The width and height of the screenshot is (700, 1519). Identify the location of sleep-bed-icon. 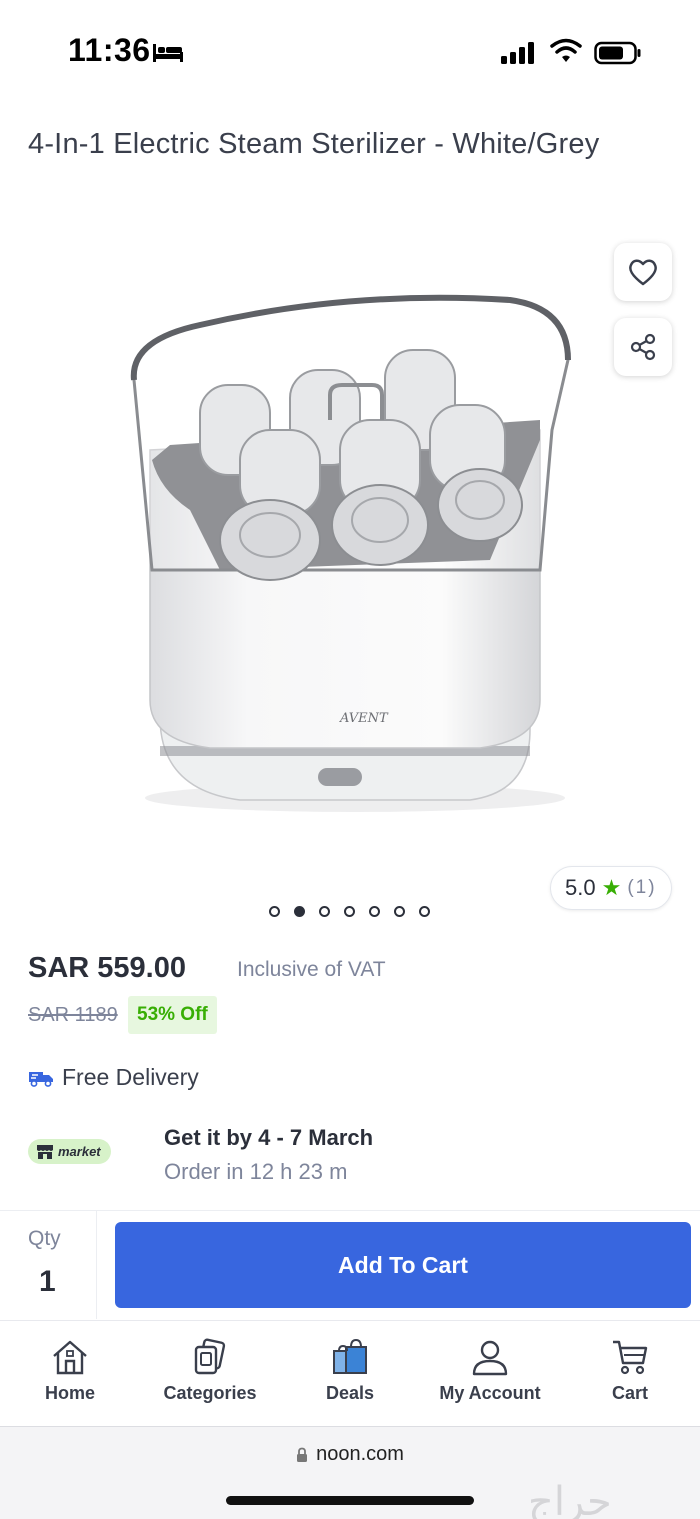
(168, 53).